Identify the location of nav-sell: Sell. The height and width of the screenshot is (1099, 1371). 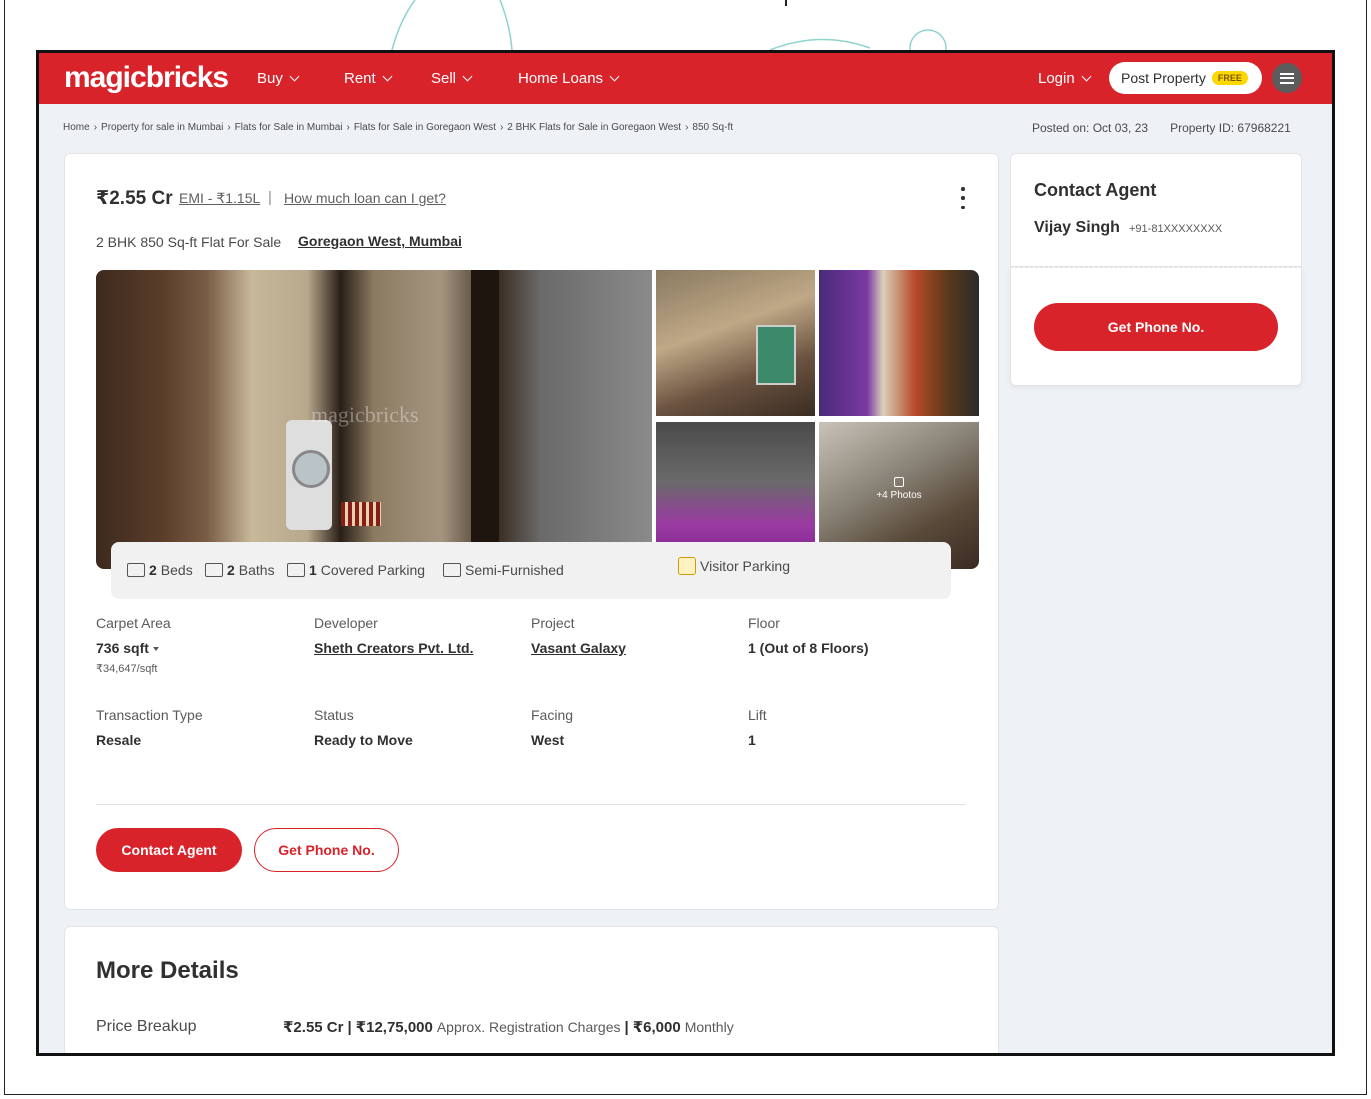
(452, 78).